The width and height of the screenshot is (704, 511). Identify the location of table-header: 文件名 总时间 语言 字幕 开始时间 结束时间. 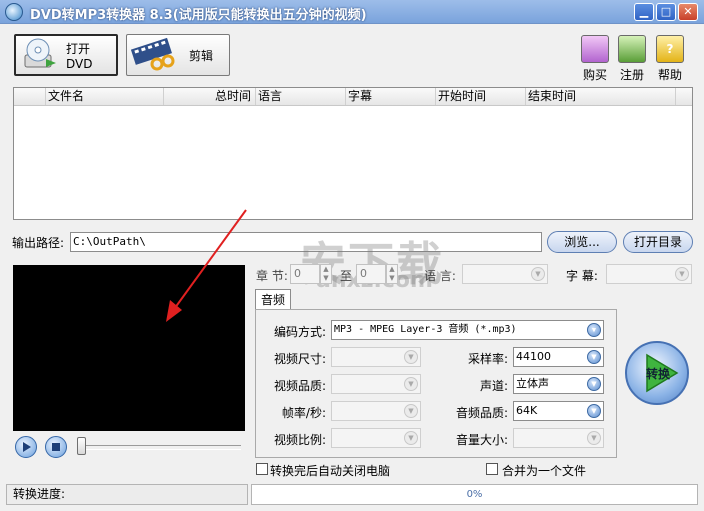
(353, 97).